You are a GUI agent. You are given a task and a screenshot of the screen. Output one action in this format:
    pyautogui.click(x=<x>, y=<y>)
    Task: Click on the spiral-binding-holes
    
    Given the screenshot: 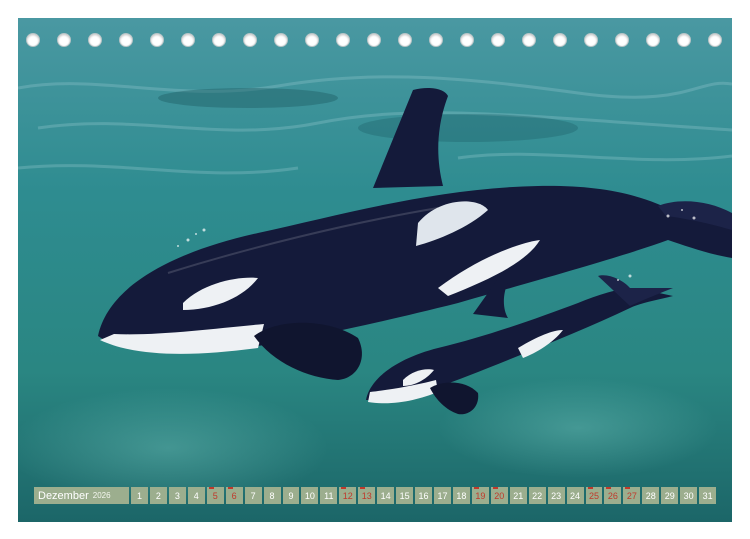 What is the action you would take?
    pyautogui.click(x=374, y=40)
    